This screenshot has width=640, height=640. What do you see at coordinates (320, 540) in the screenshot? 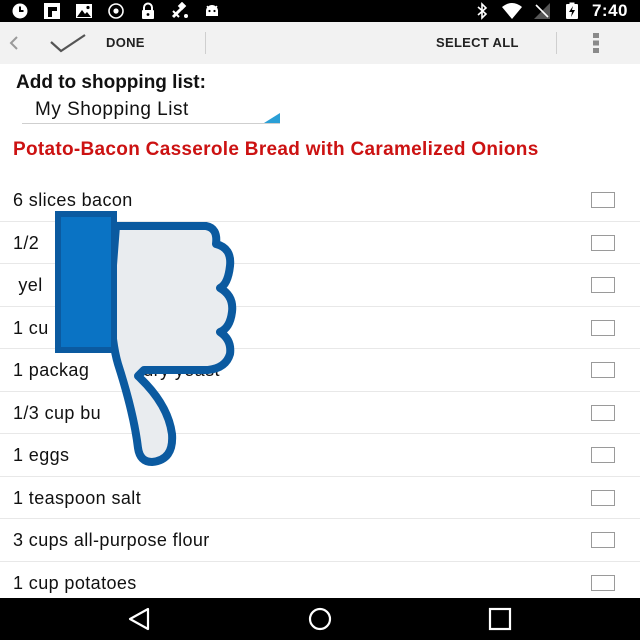
I see `ingredient-row: 3 cups all-purpose flour` at bounding box center [320, 540].